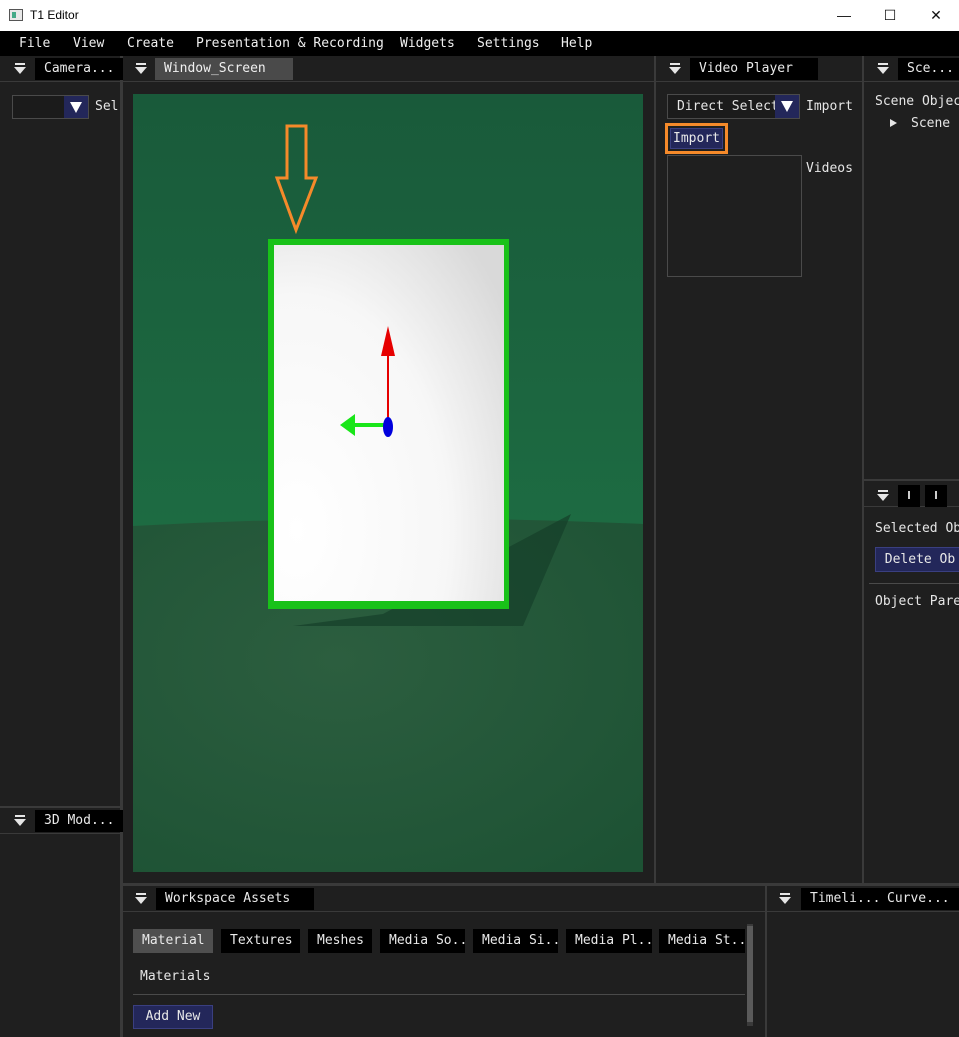 Image resolution: width=959 pixels, height=1037 pixels. Describe the element at coordinates (734, 216) in the screenshot. I see `videos-listbox` at that location.